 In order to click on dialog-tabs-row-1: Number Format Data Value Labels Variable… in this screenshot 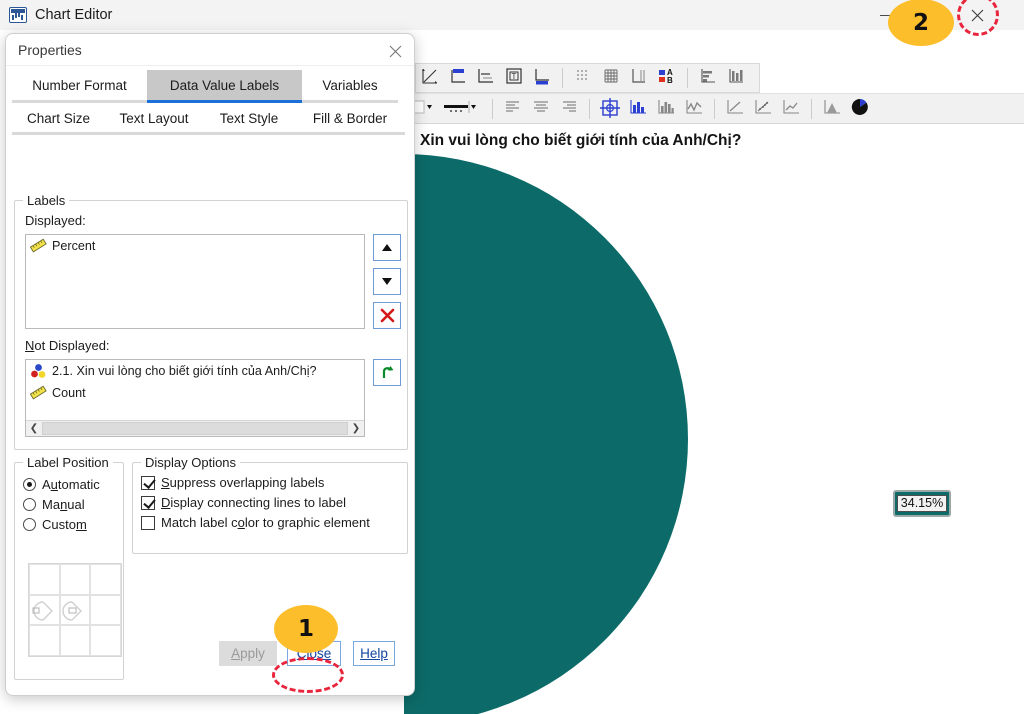, I will do `click(210, 86)`.